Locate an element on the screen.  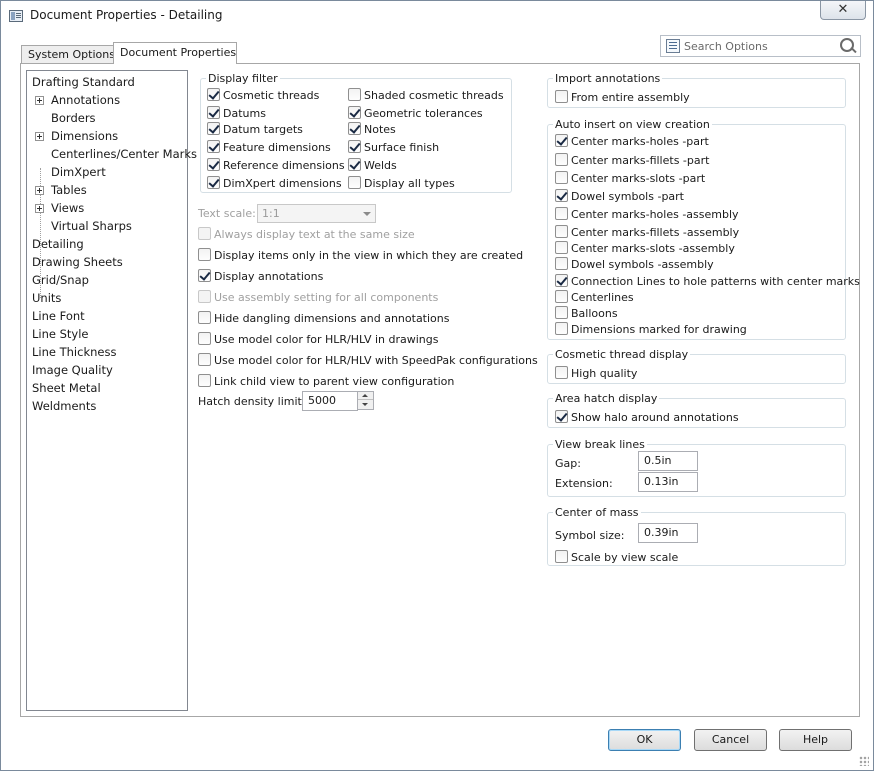
scale-by-view-checkbox is located at coordinates (561, 556).